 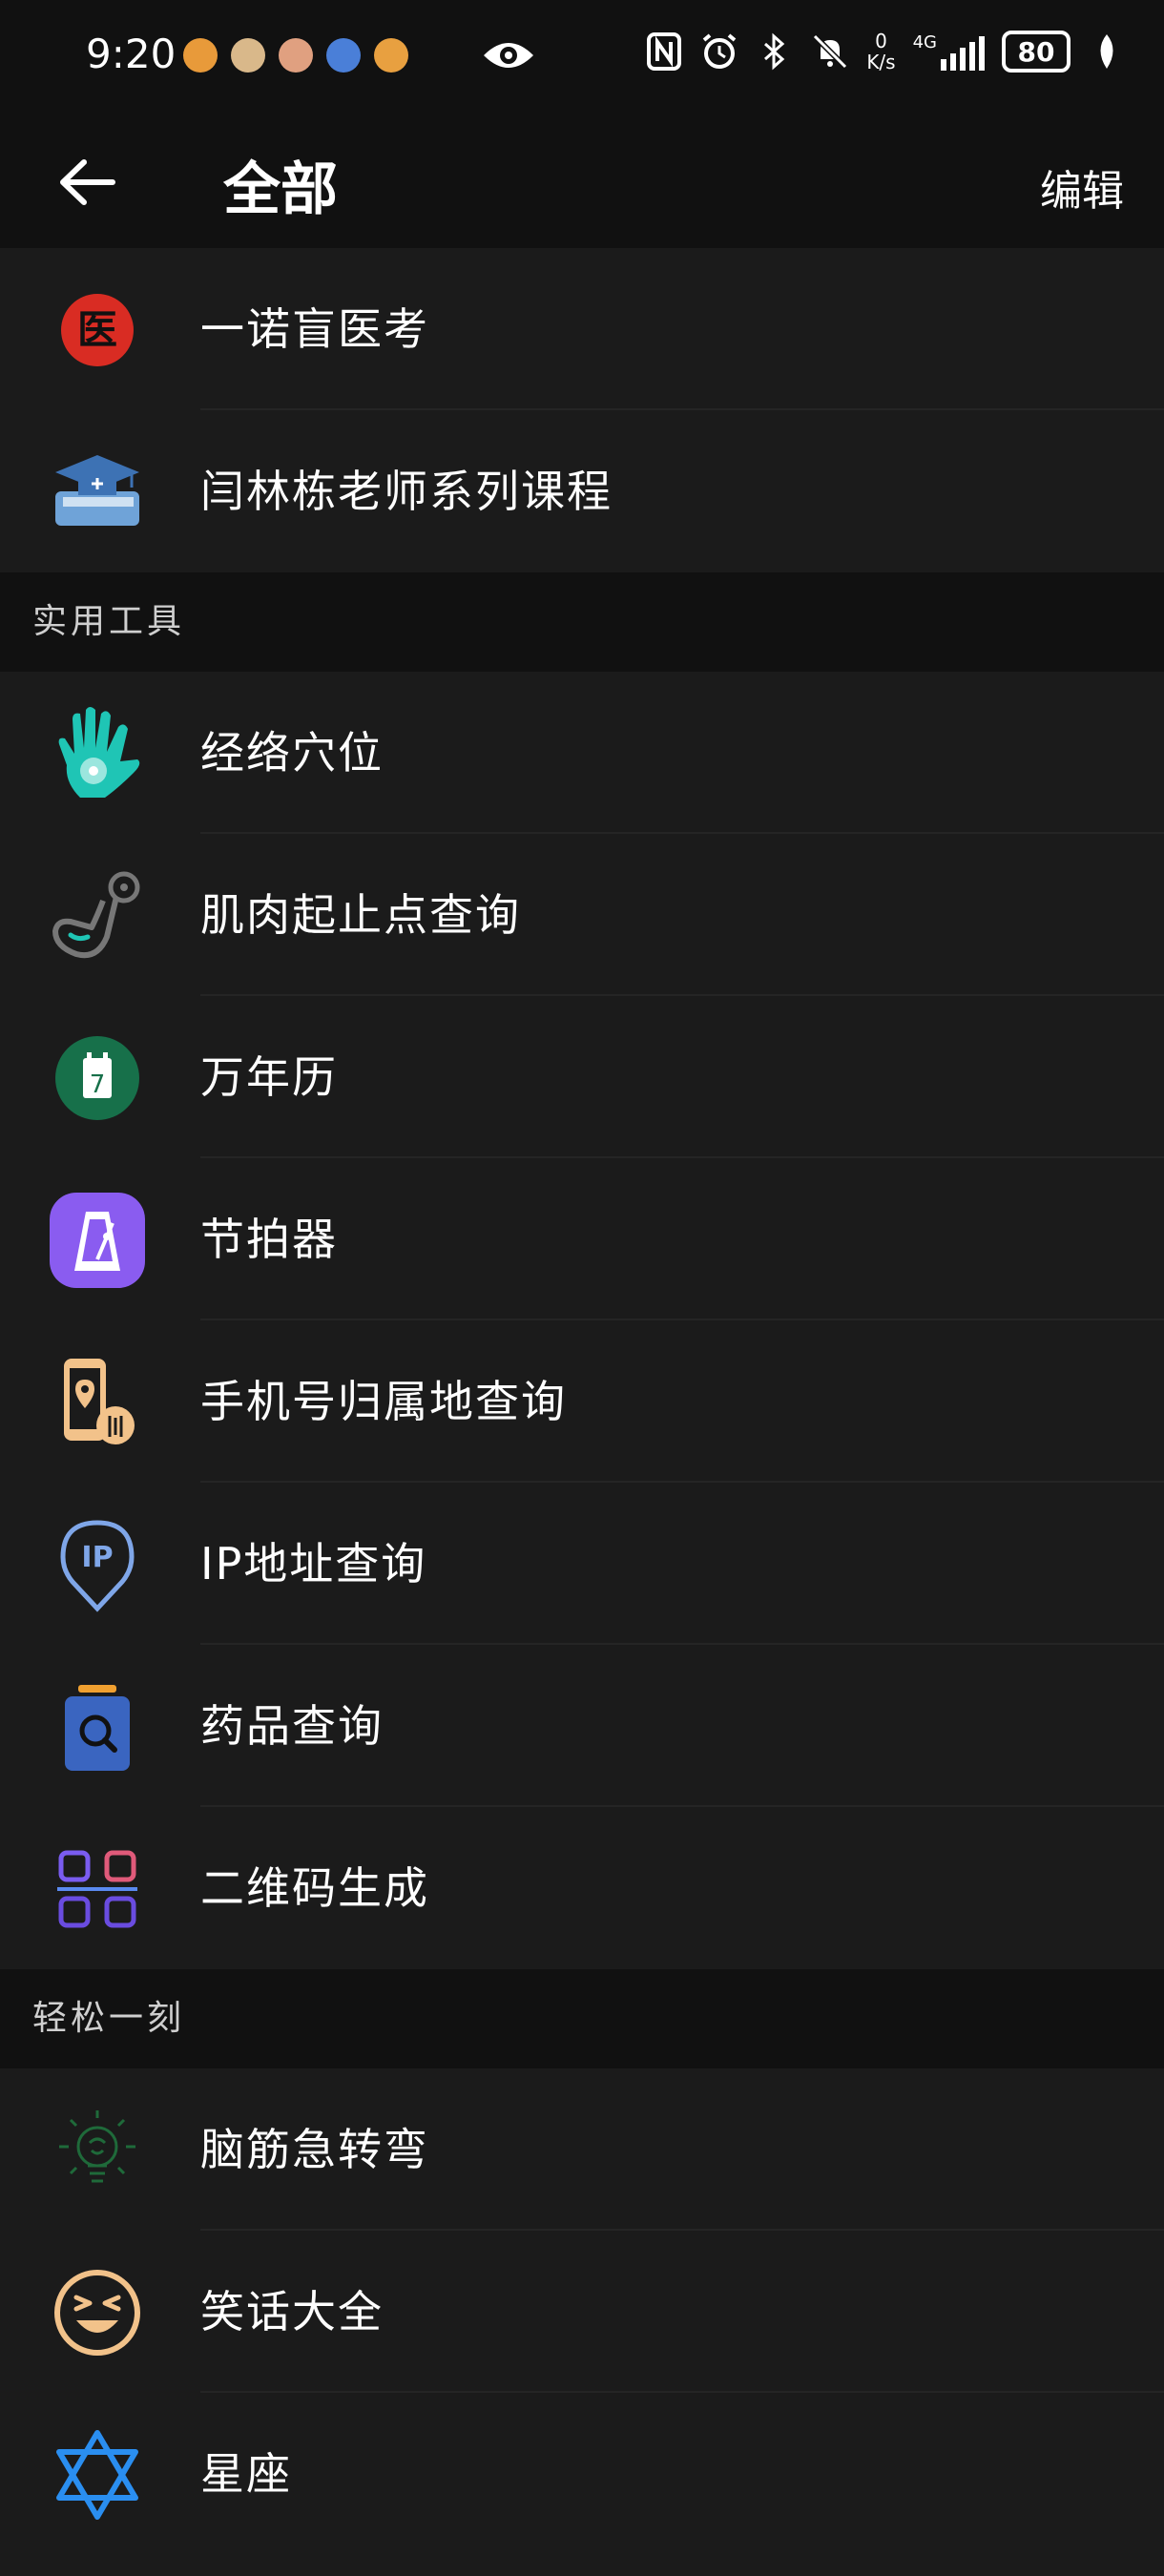 What do you see at coordinates (582, 2149) in the screenshot?
I see `list-item: 脑筋急转弯` at bounding box center [582, 2149].